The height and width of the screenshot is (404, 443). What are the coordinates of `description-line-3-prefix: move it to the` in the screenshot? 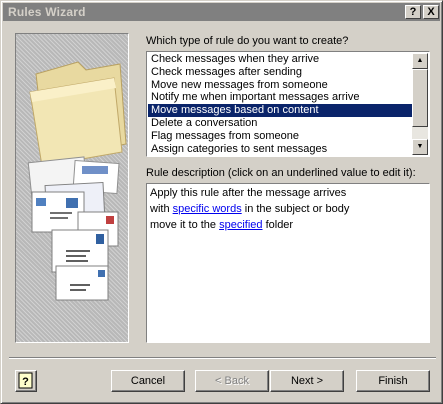 It's located at (185, 225).